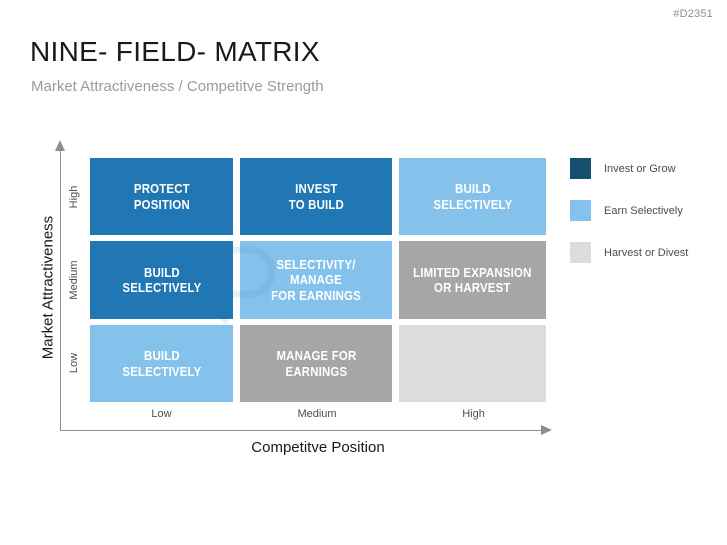 The height and width of the screenshot is (545, 727). Describe the element at coordinates (74, 363) in the screenshot. I see `y-tick-low: Low` at that location.